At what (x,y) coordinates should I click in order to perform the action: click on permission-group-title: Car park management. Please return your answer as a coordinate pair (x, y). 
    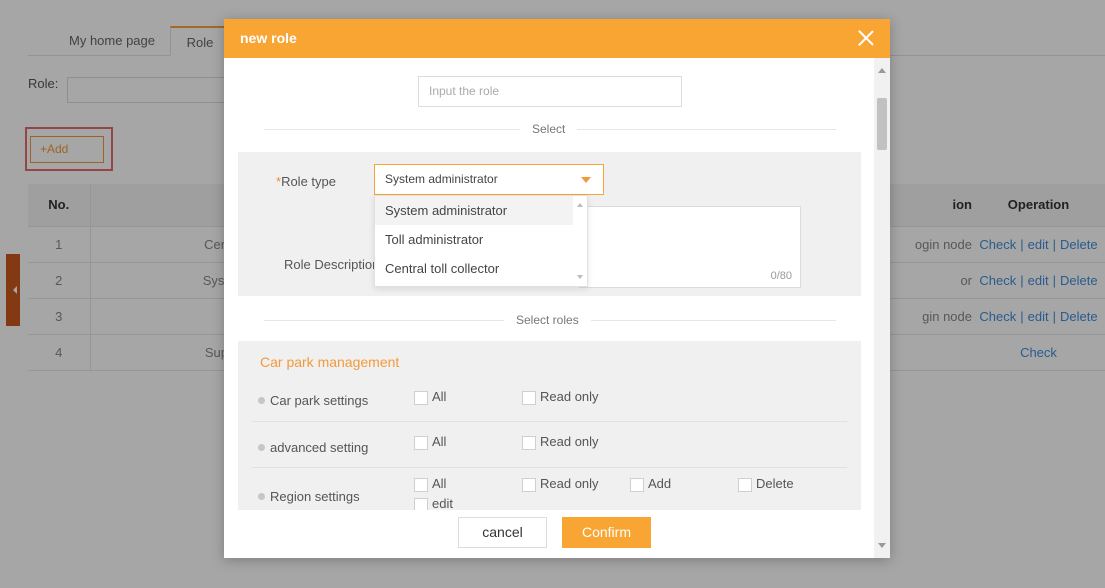
    Looking at the image, I should click on (330, 362).